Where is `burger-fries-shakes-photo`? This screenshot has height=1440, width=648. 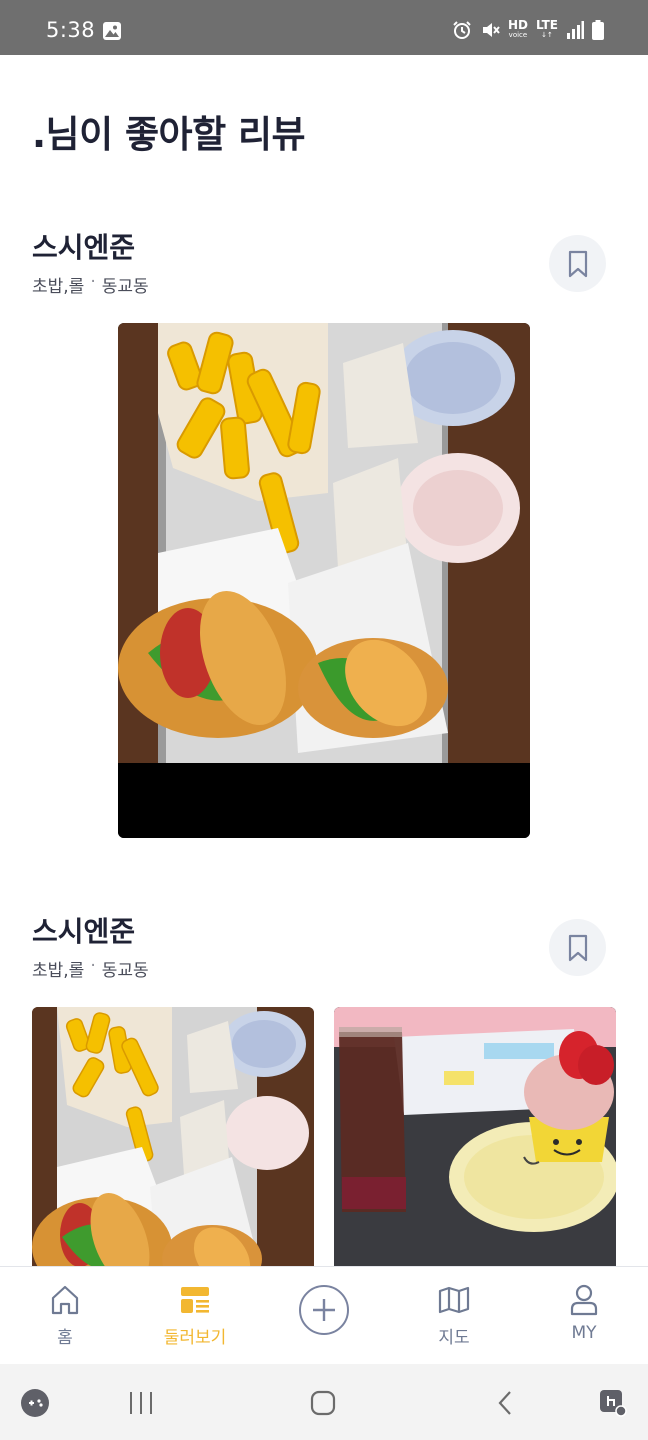 burger-fries-shakes-photo is located at coordinates (173, 1137).